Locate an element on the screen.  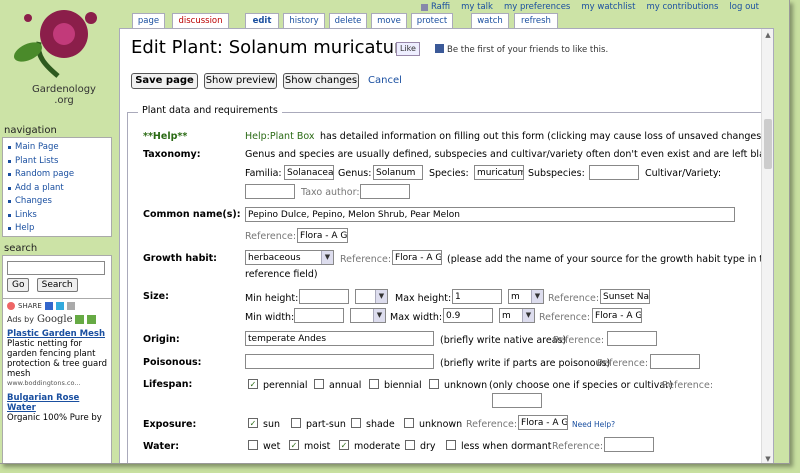
dry-label: dry is located at coordinates (428, 446).